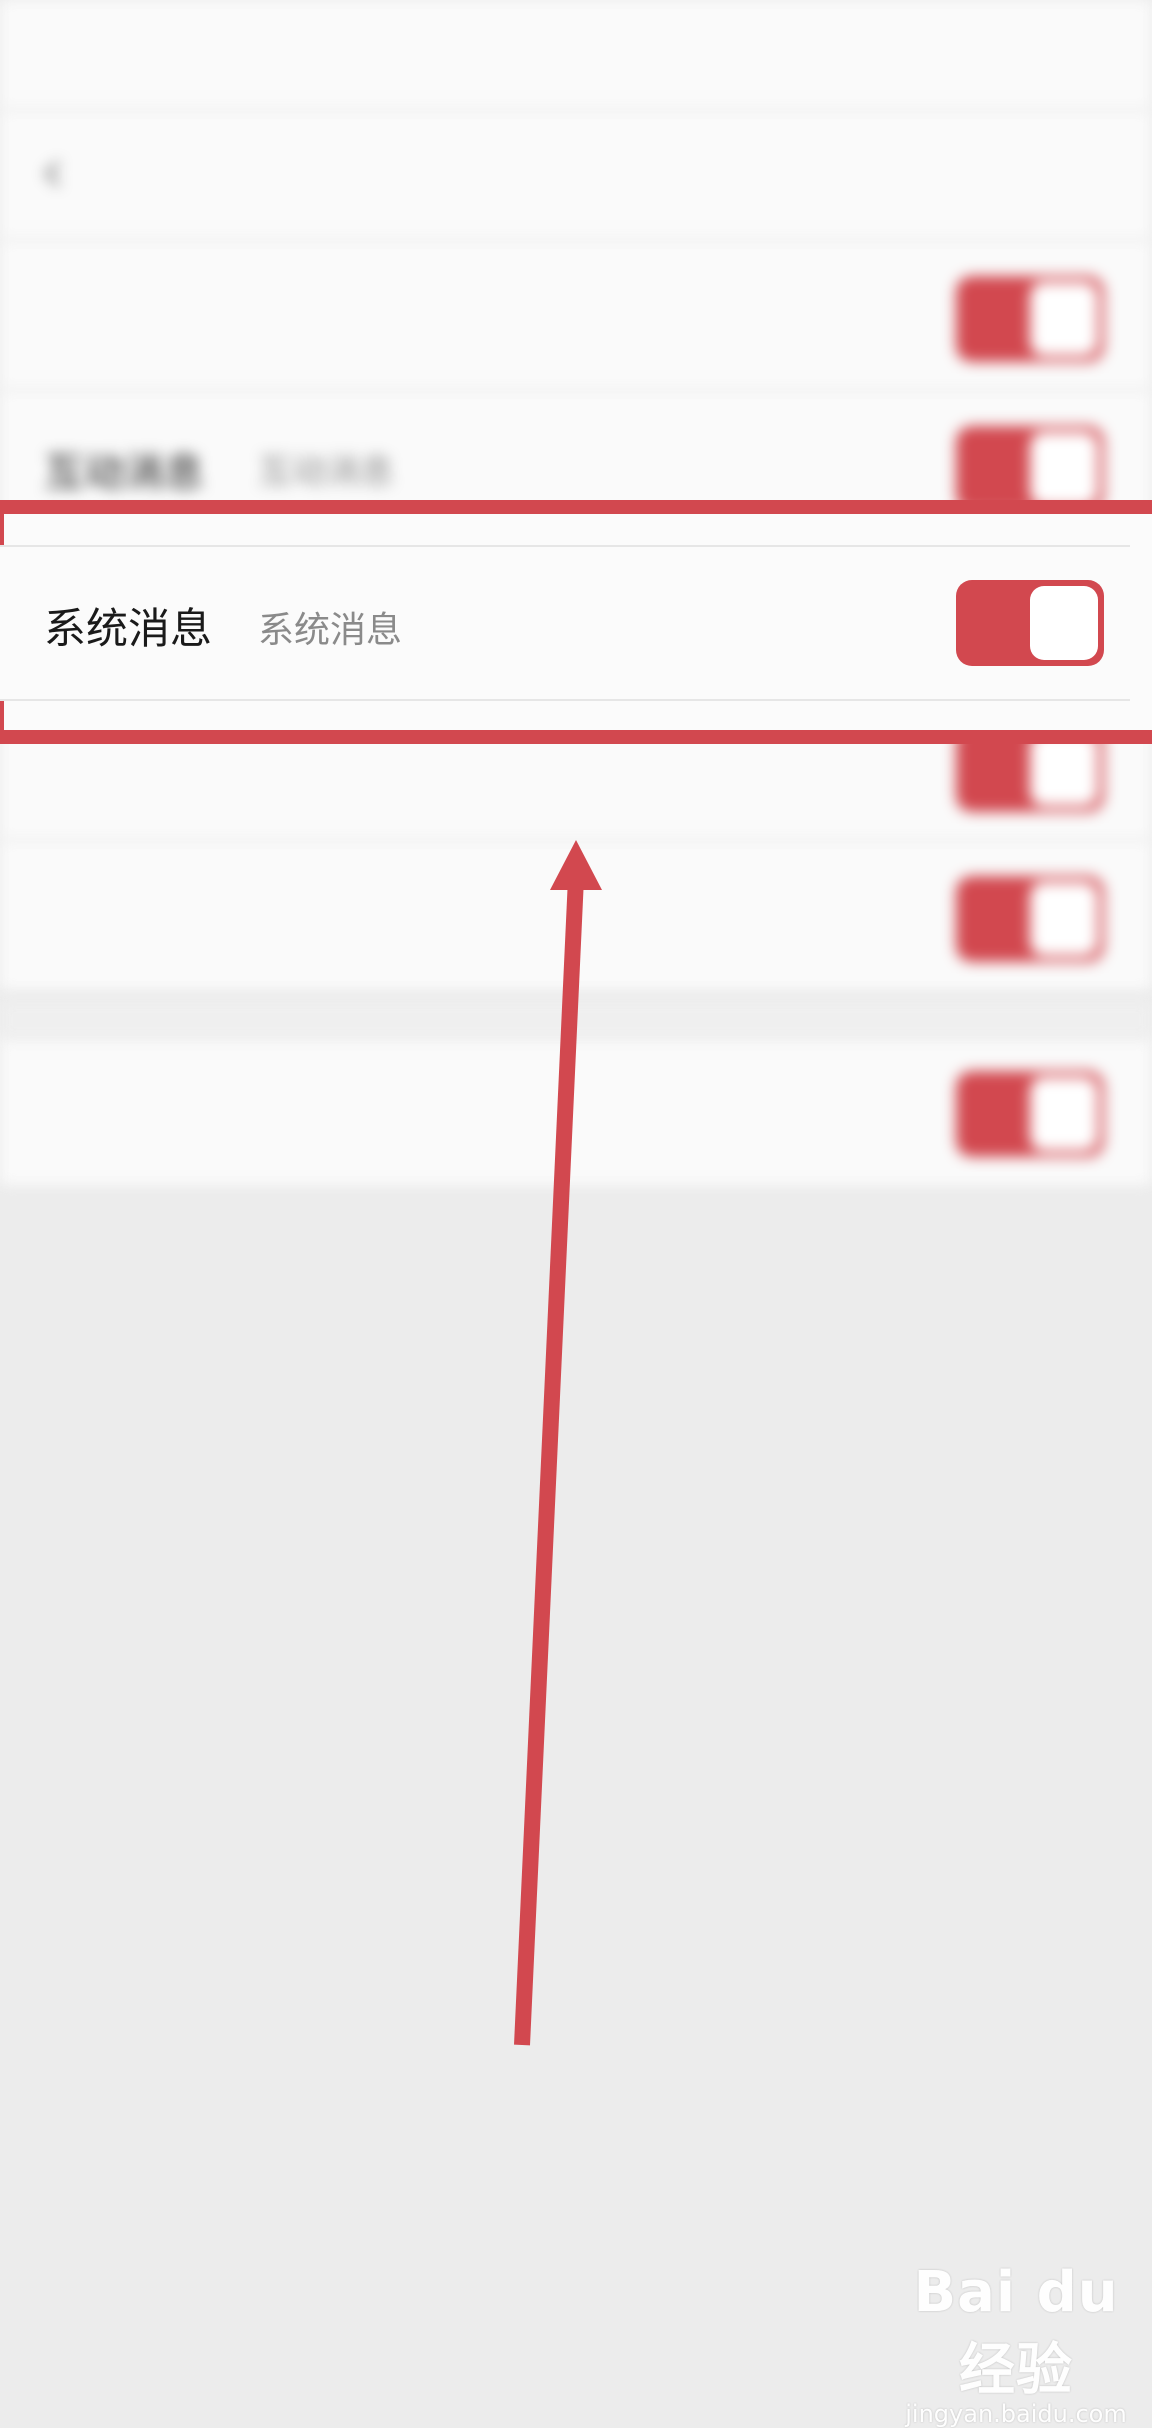  What do you see at coordinates (1016, 2331) in the screenshot?
I see `watermark-logo: Bai du 经验` at bounding box center [1016, 2331].